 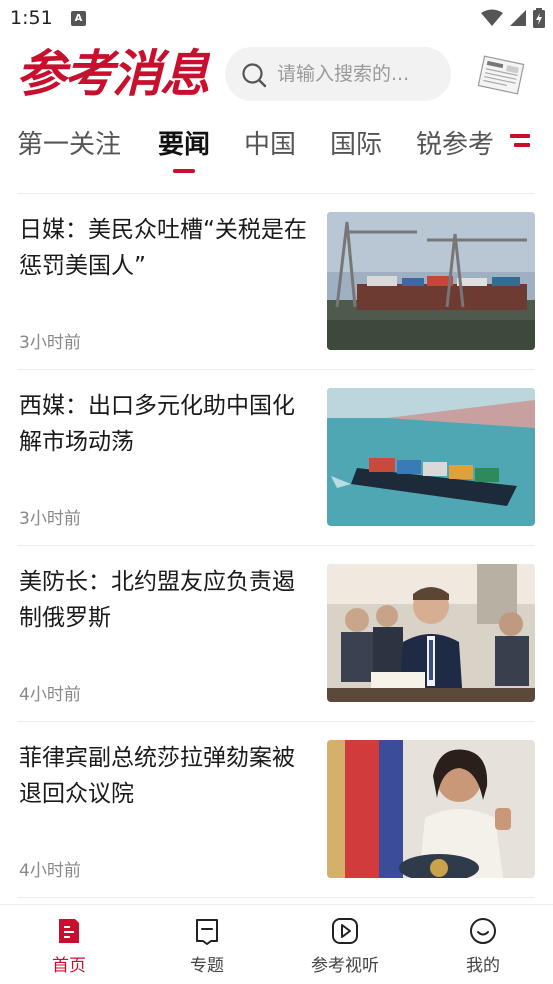 I want to click on news-title: 西媒：出口多元化助中国化解市场动荡, so click(x=157, y=424).